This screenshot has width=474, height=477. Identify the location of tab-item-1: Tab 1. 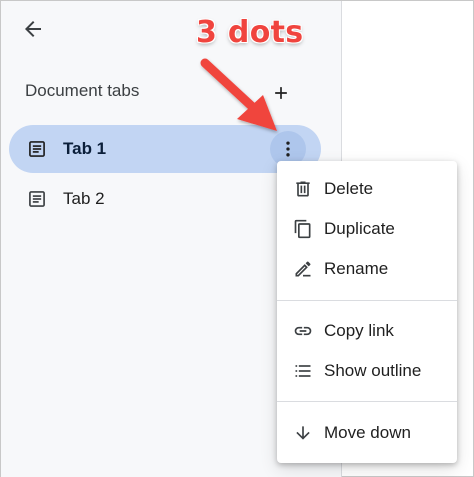
(165, 149).